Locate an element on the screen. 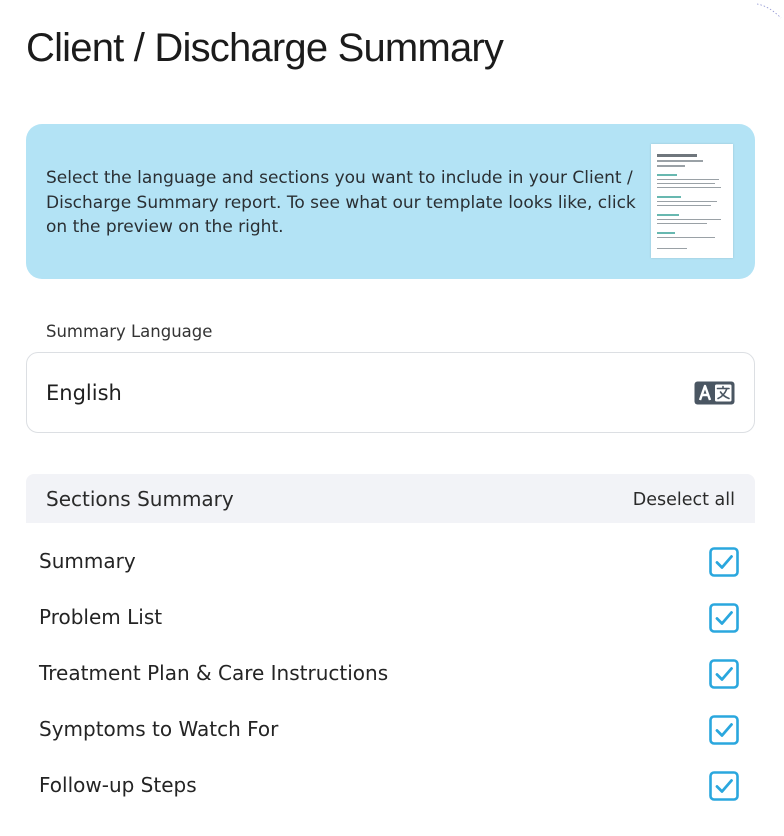 The image size is (784, 836). section-checkbox-problem-list is located at coordinates (724, 618).